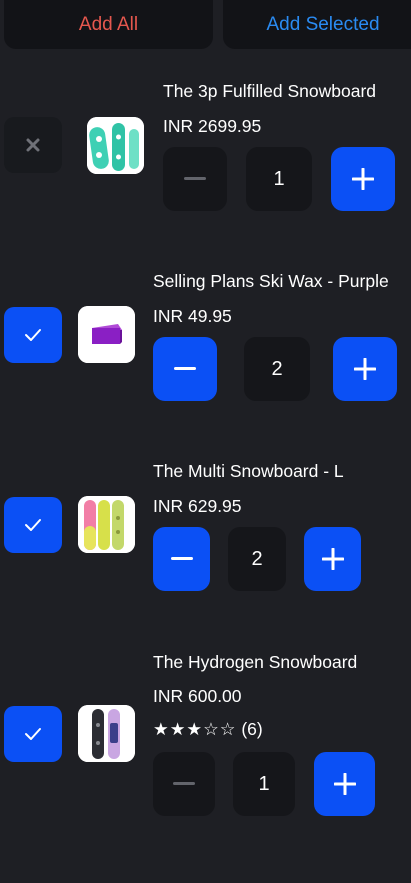 This screenshot has height=883, width=411. Describe the element at coordinates (212, 126) in the screenshot. I see `product-price: INR 2699.95` at that location.